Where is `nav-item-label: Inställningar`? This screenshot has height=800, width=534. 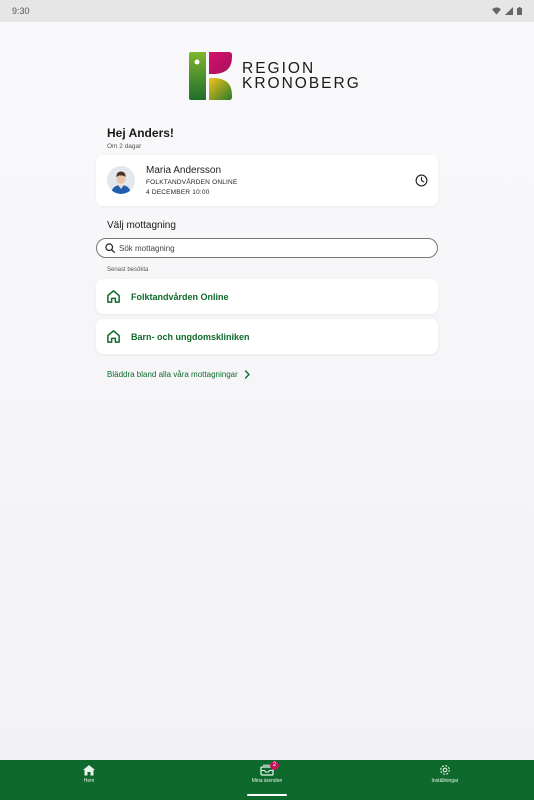
nav-item-label: Inställningar is located at coordinates (445, 781).